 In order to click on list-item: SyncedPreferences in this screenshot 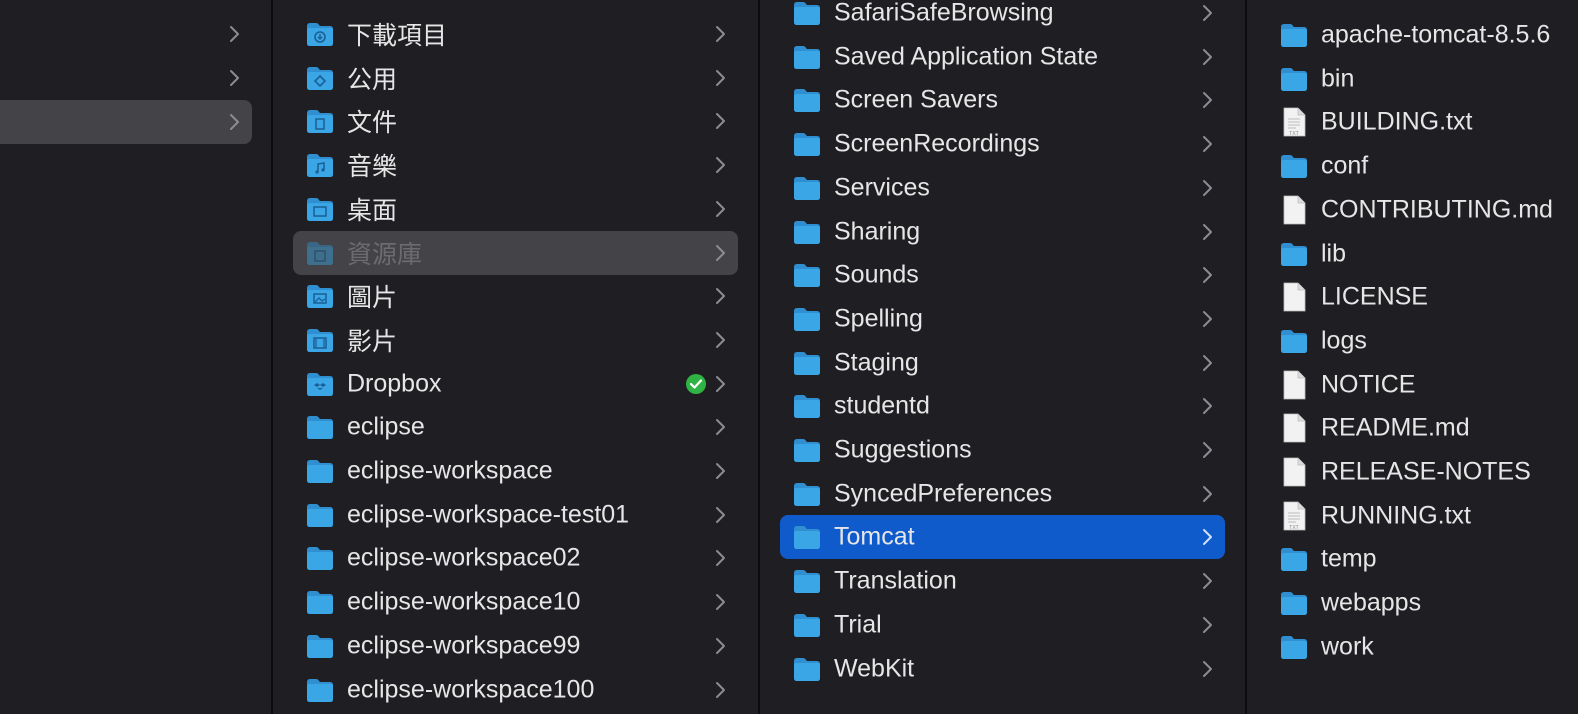, I will do `click(1002, 494)`.